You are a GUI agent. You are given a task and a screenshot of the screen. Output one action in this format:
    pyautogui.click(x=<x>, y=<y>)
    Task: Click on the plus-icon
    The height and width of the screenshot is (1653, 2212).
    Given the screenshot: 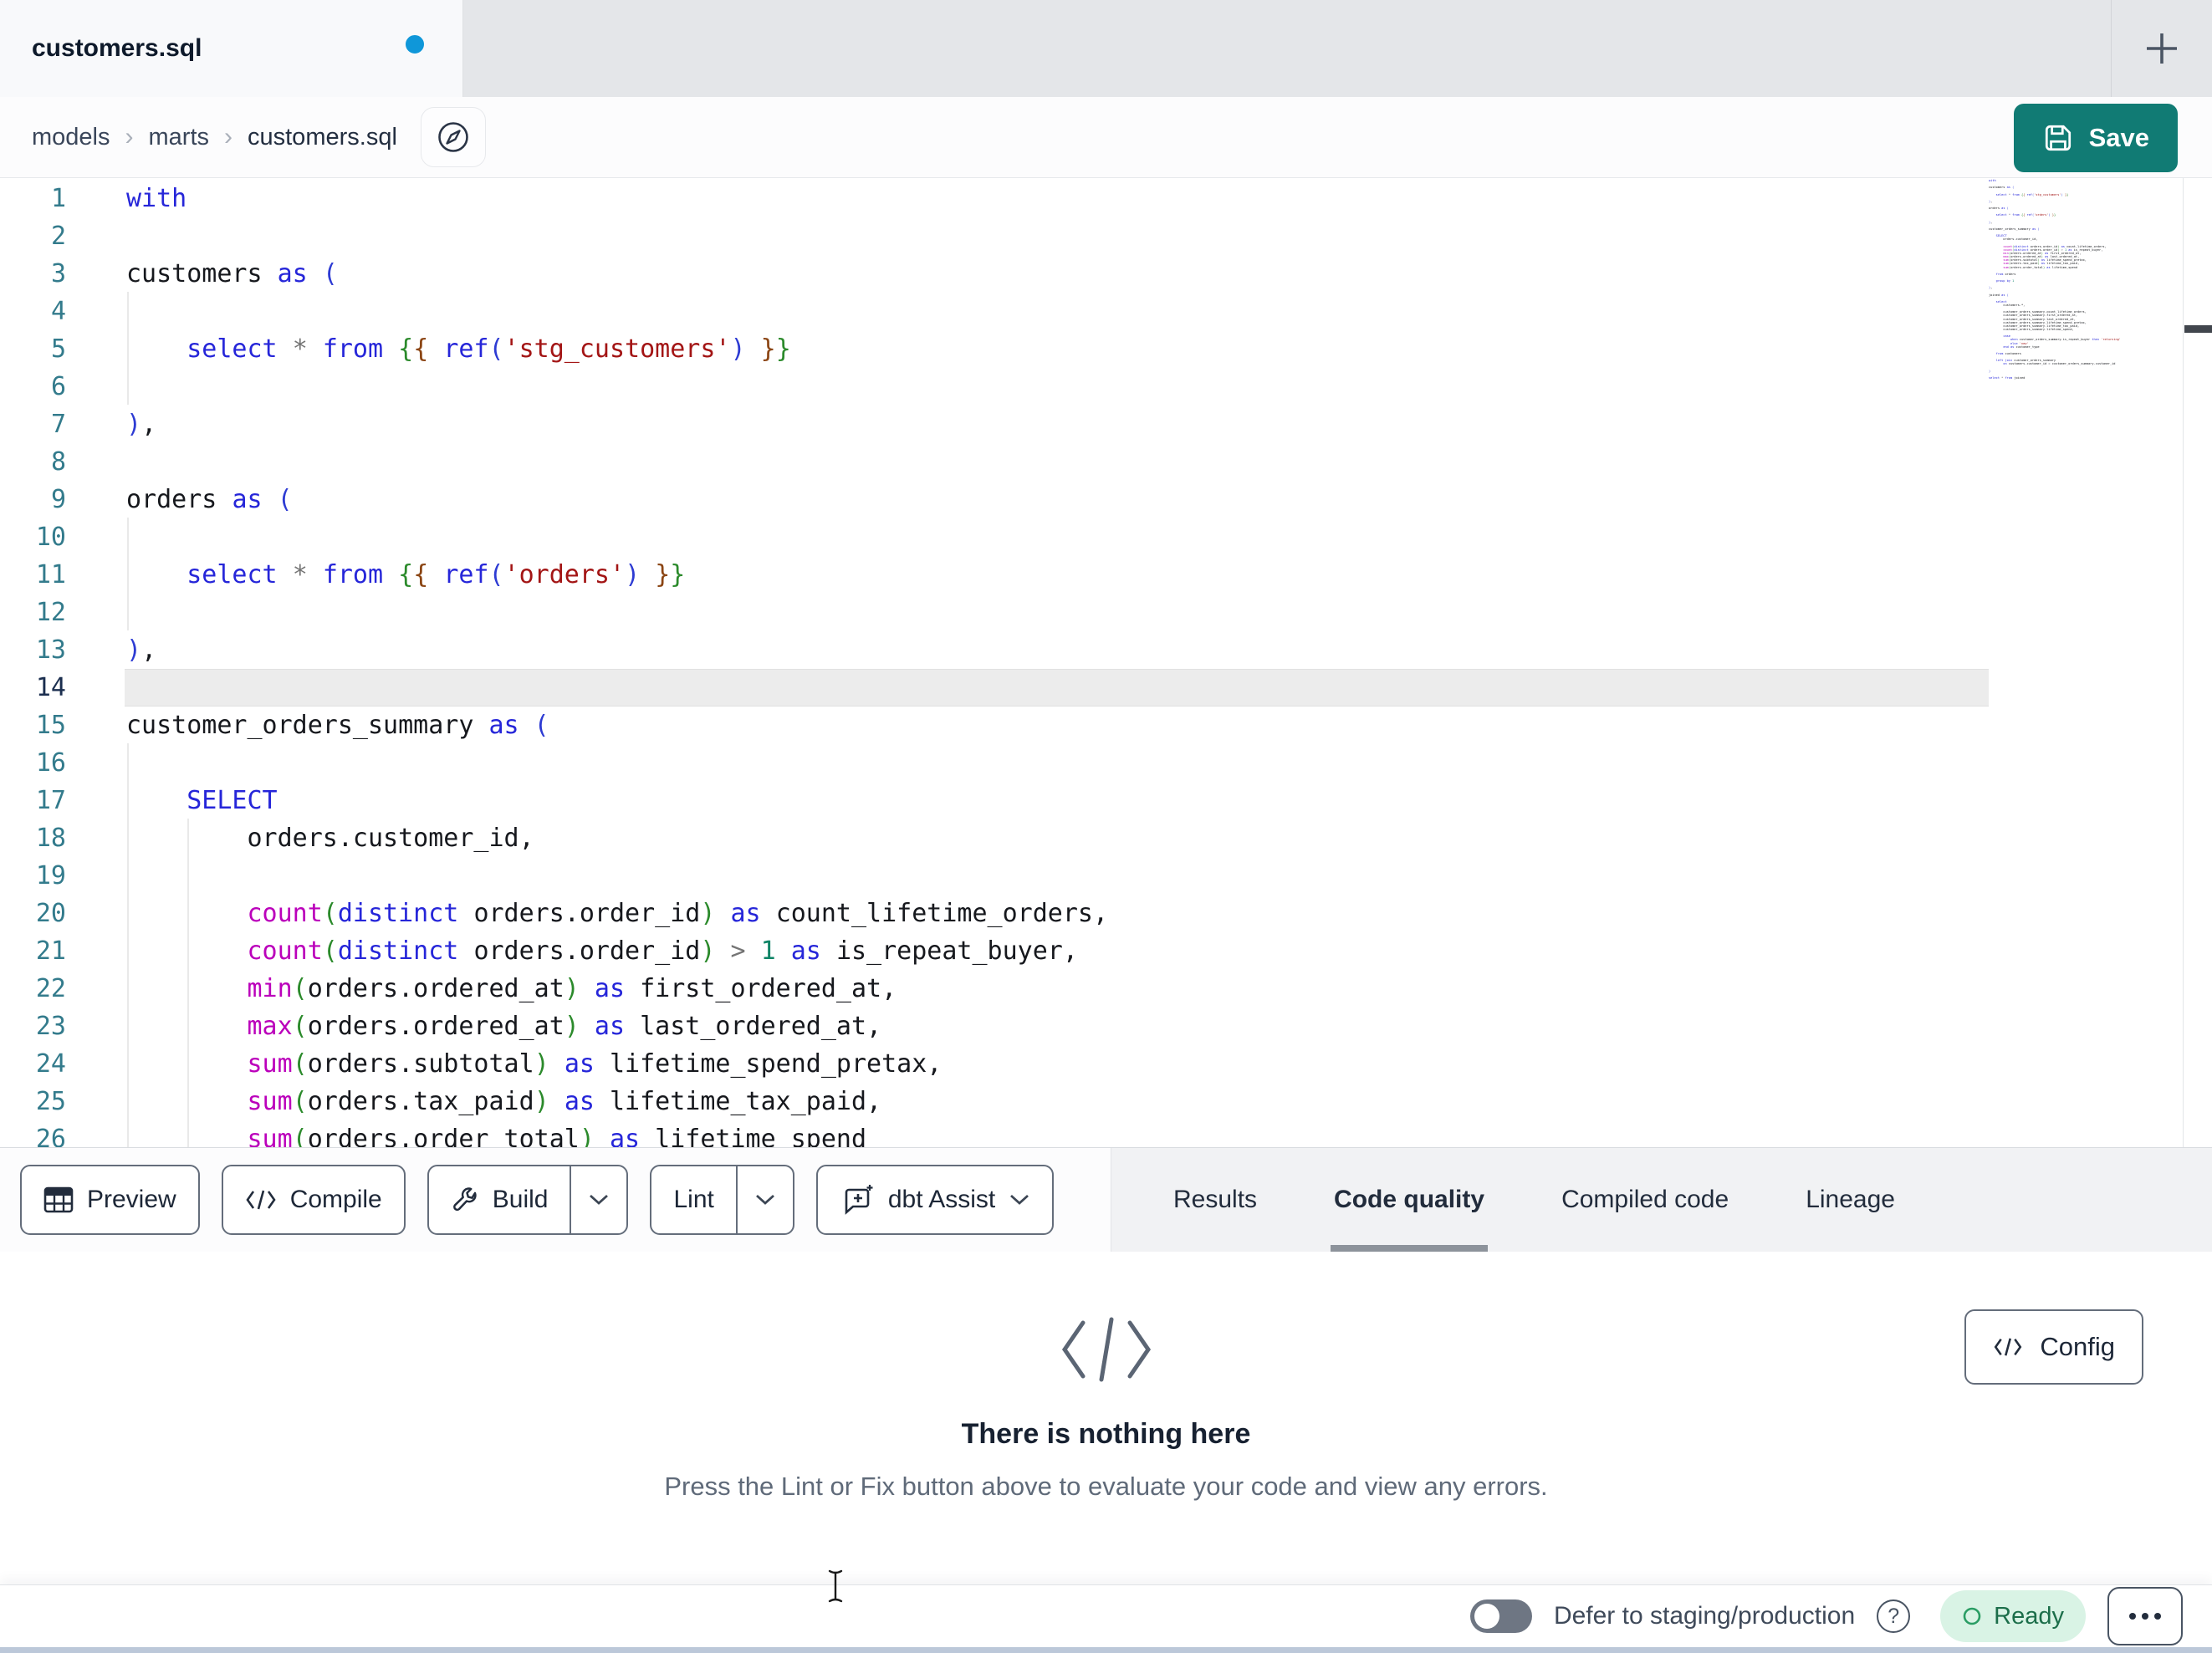 What is the action you would take?
    pyautogui.click(x=2162, y=48)
    